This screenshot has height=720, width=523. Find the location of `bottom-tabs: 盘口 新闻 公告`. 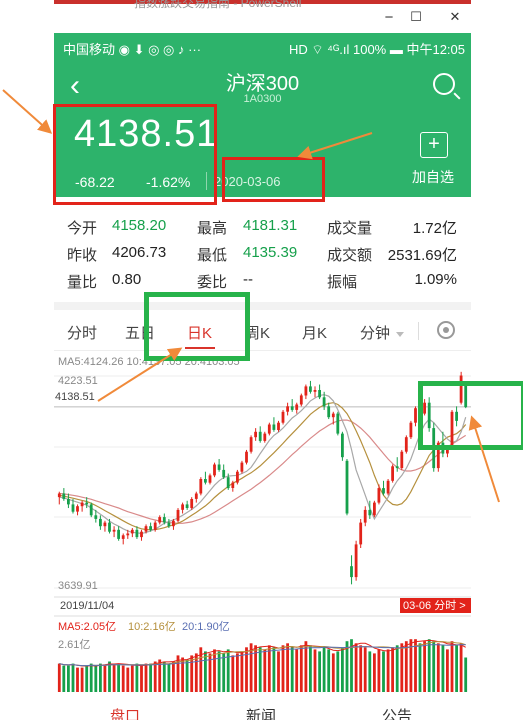

bottom-tabs: 盘口 新闻 公告 is located at coordinates (262, 712).